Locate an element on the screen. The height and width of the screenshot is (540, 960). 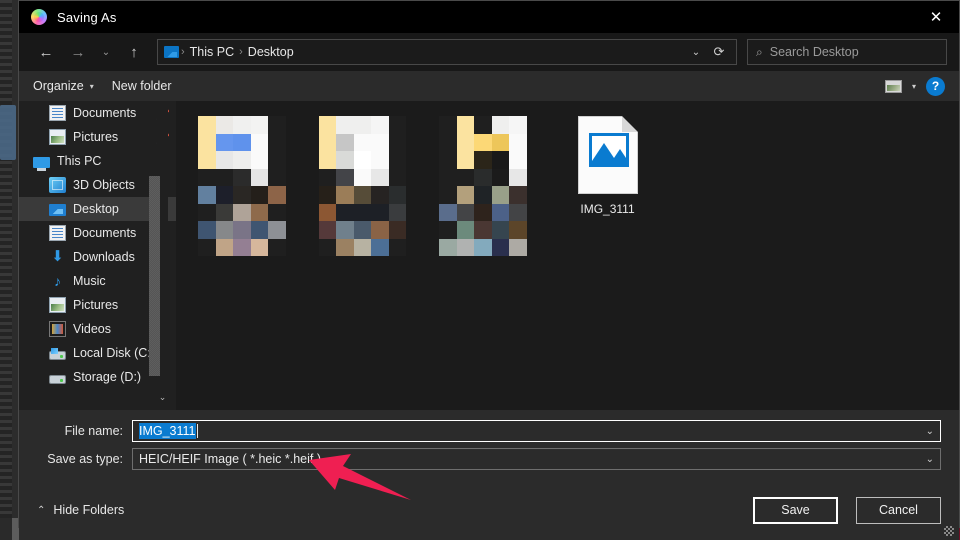
close-icon: ✕ is located at coordinates (936, 17).